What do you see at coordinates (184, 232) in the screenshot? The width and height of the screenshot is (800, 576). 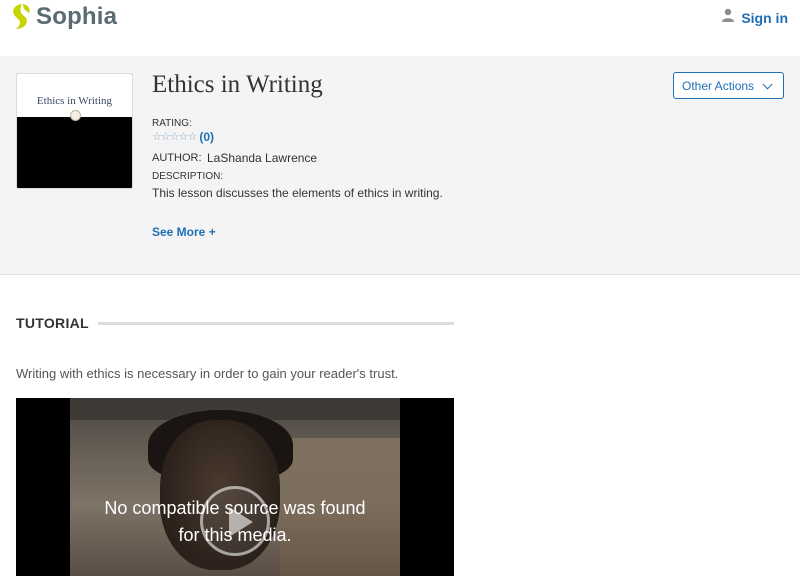 I see `see-more-link: See More +` at bounding box center [184, 232].